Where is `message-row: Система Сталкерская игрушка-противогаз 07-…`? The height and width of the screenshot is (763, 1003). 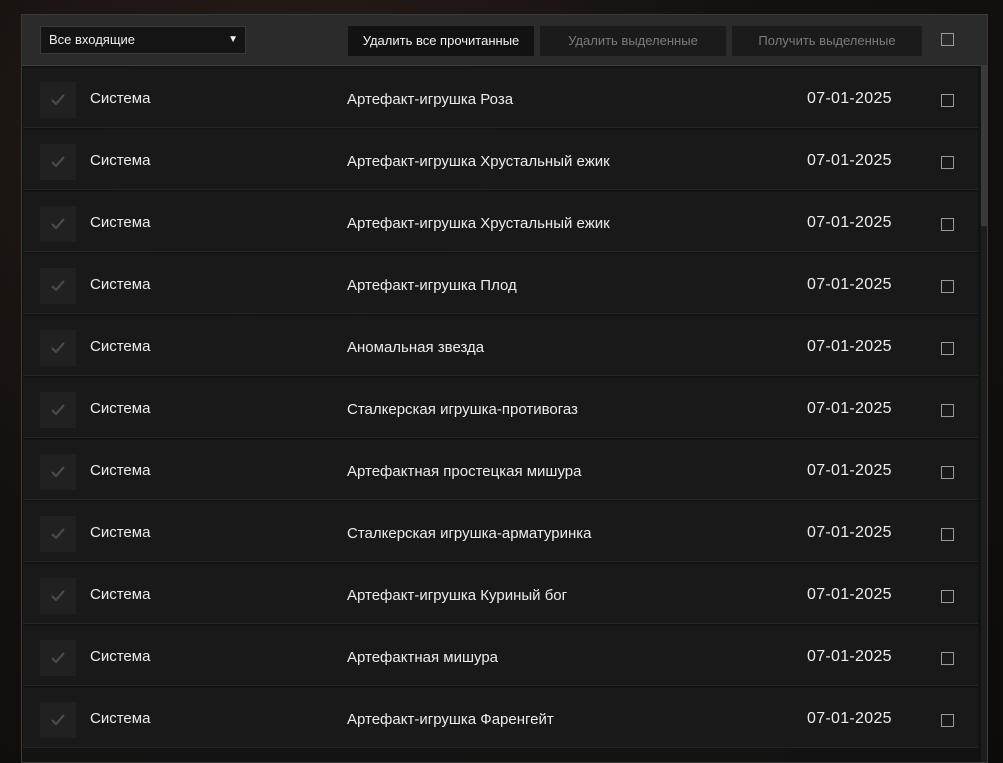 message-row: Система Сталкерская игрушка-противогаз 07-… is located at coordinates (500, 408).